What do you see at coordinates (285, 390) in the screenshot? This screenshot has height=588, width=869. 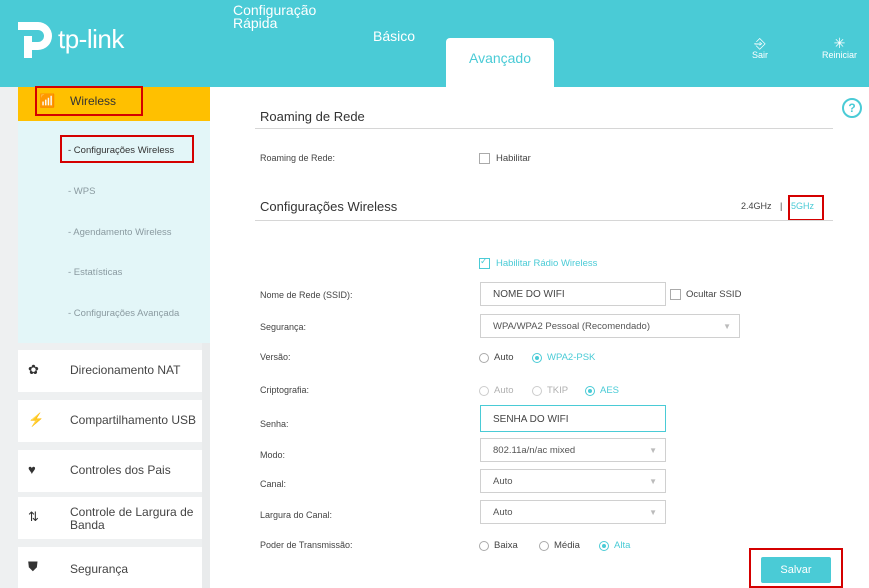 I see `encryption-label: Criptografia:` at bounding box center [285, 390].